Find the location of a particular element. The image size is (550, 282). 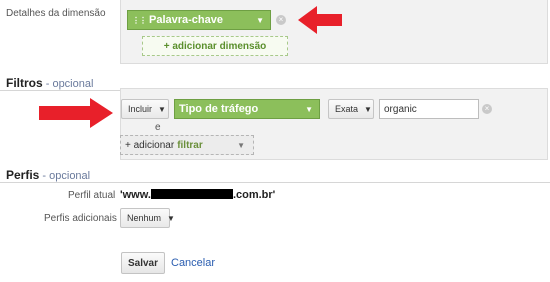

redaction-bar is located at coordinates (191, 194).